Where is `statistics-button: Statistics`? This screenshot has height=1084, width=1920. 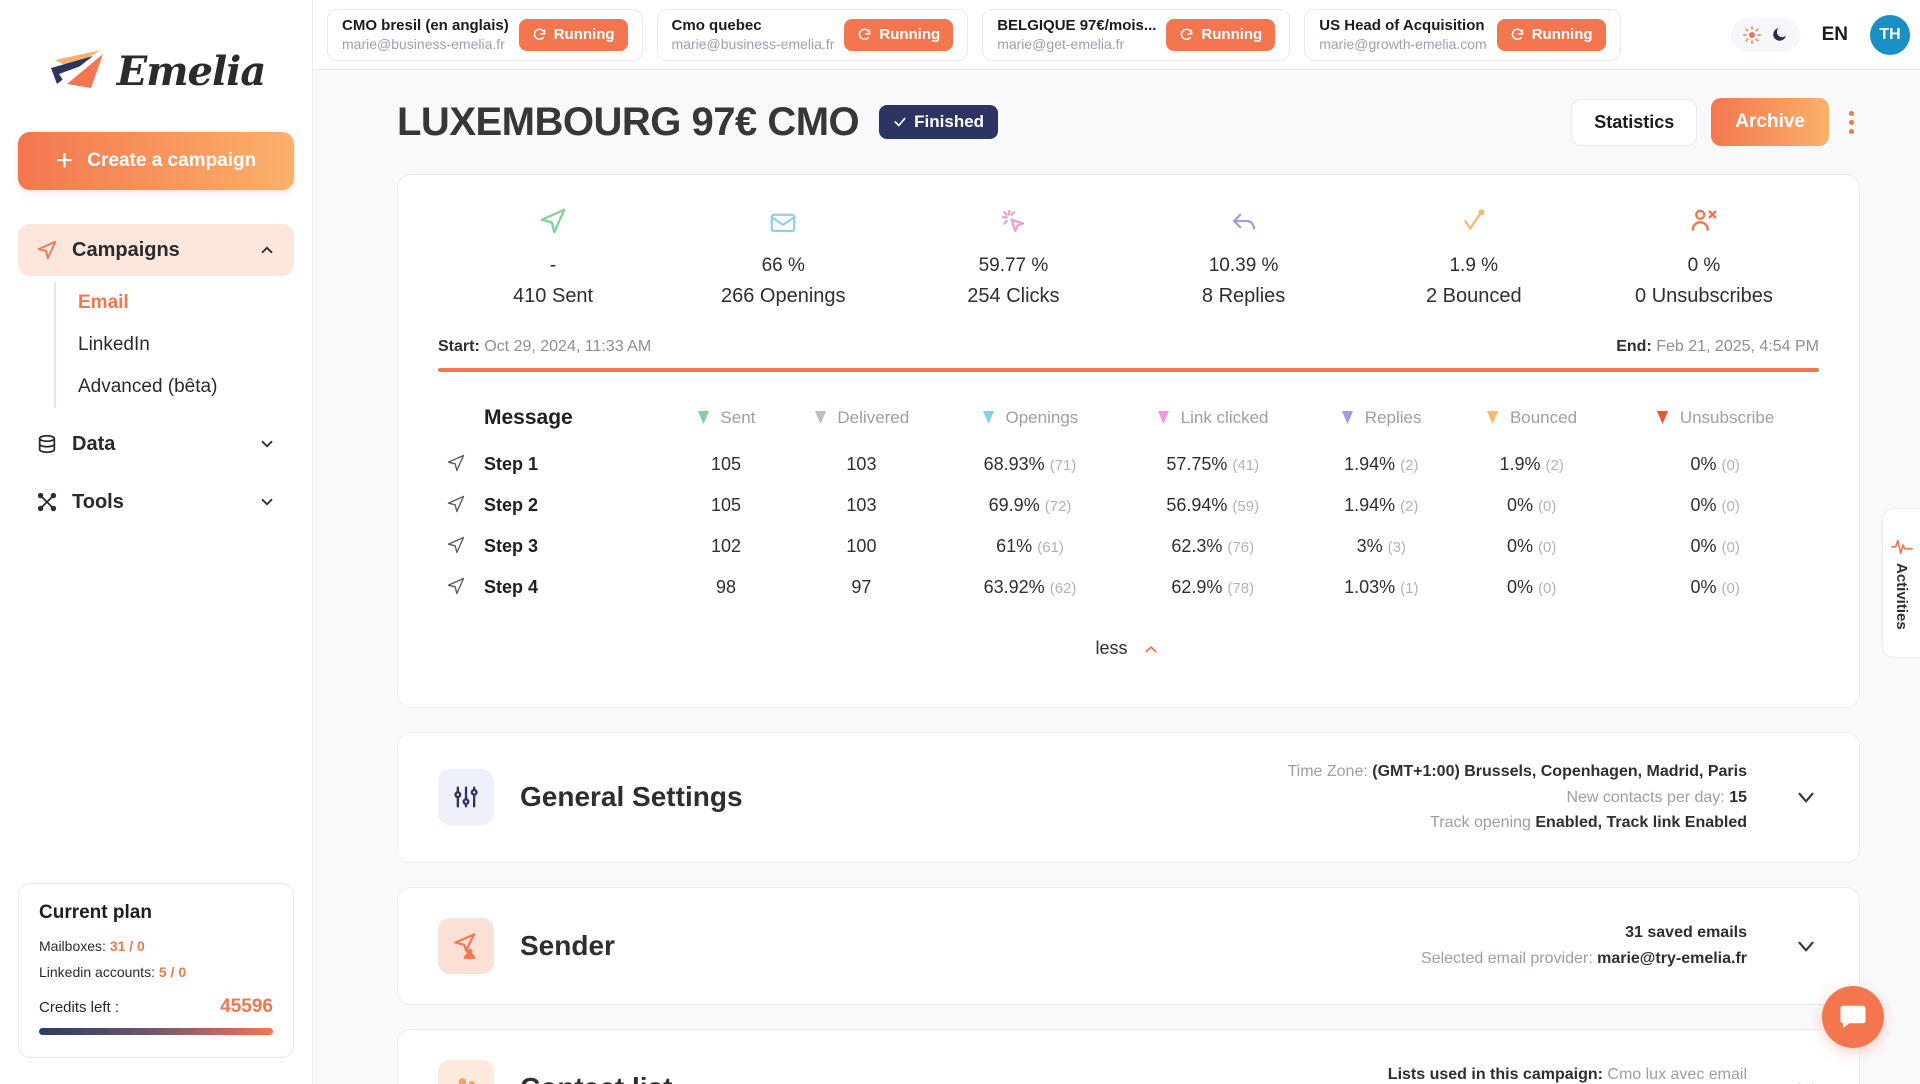
statistics-button: Statistics is located at coordinates (1634, 122).